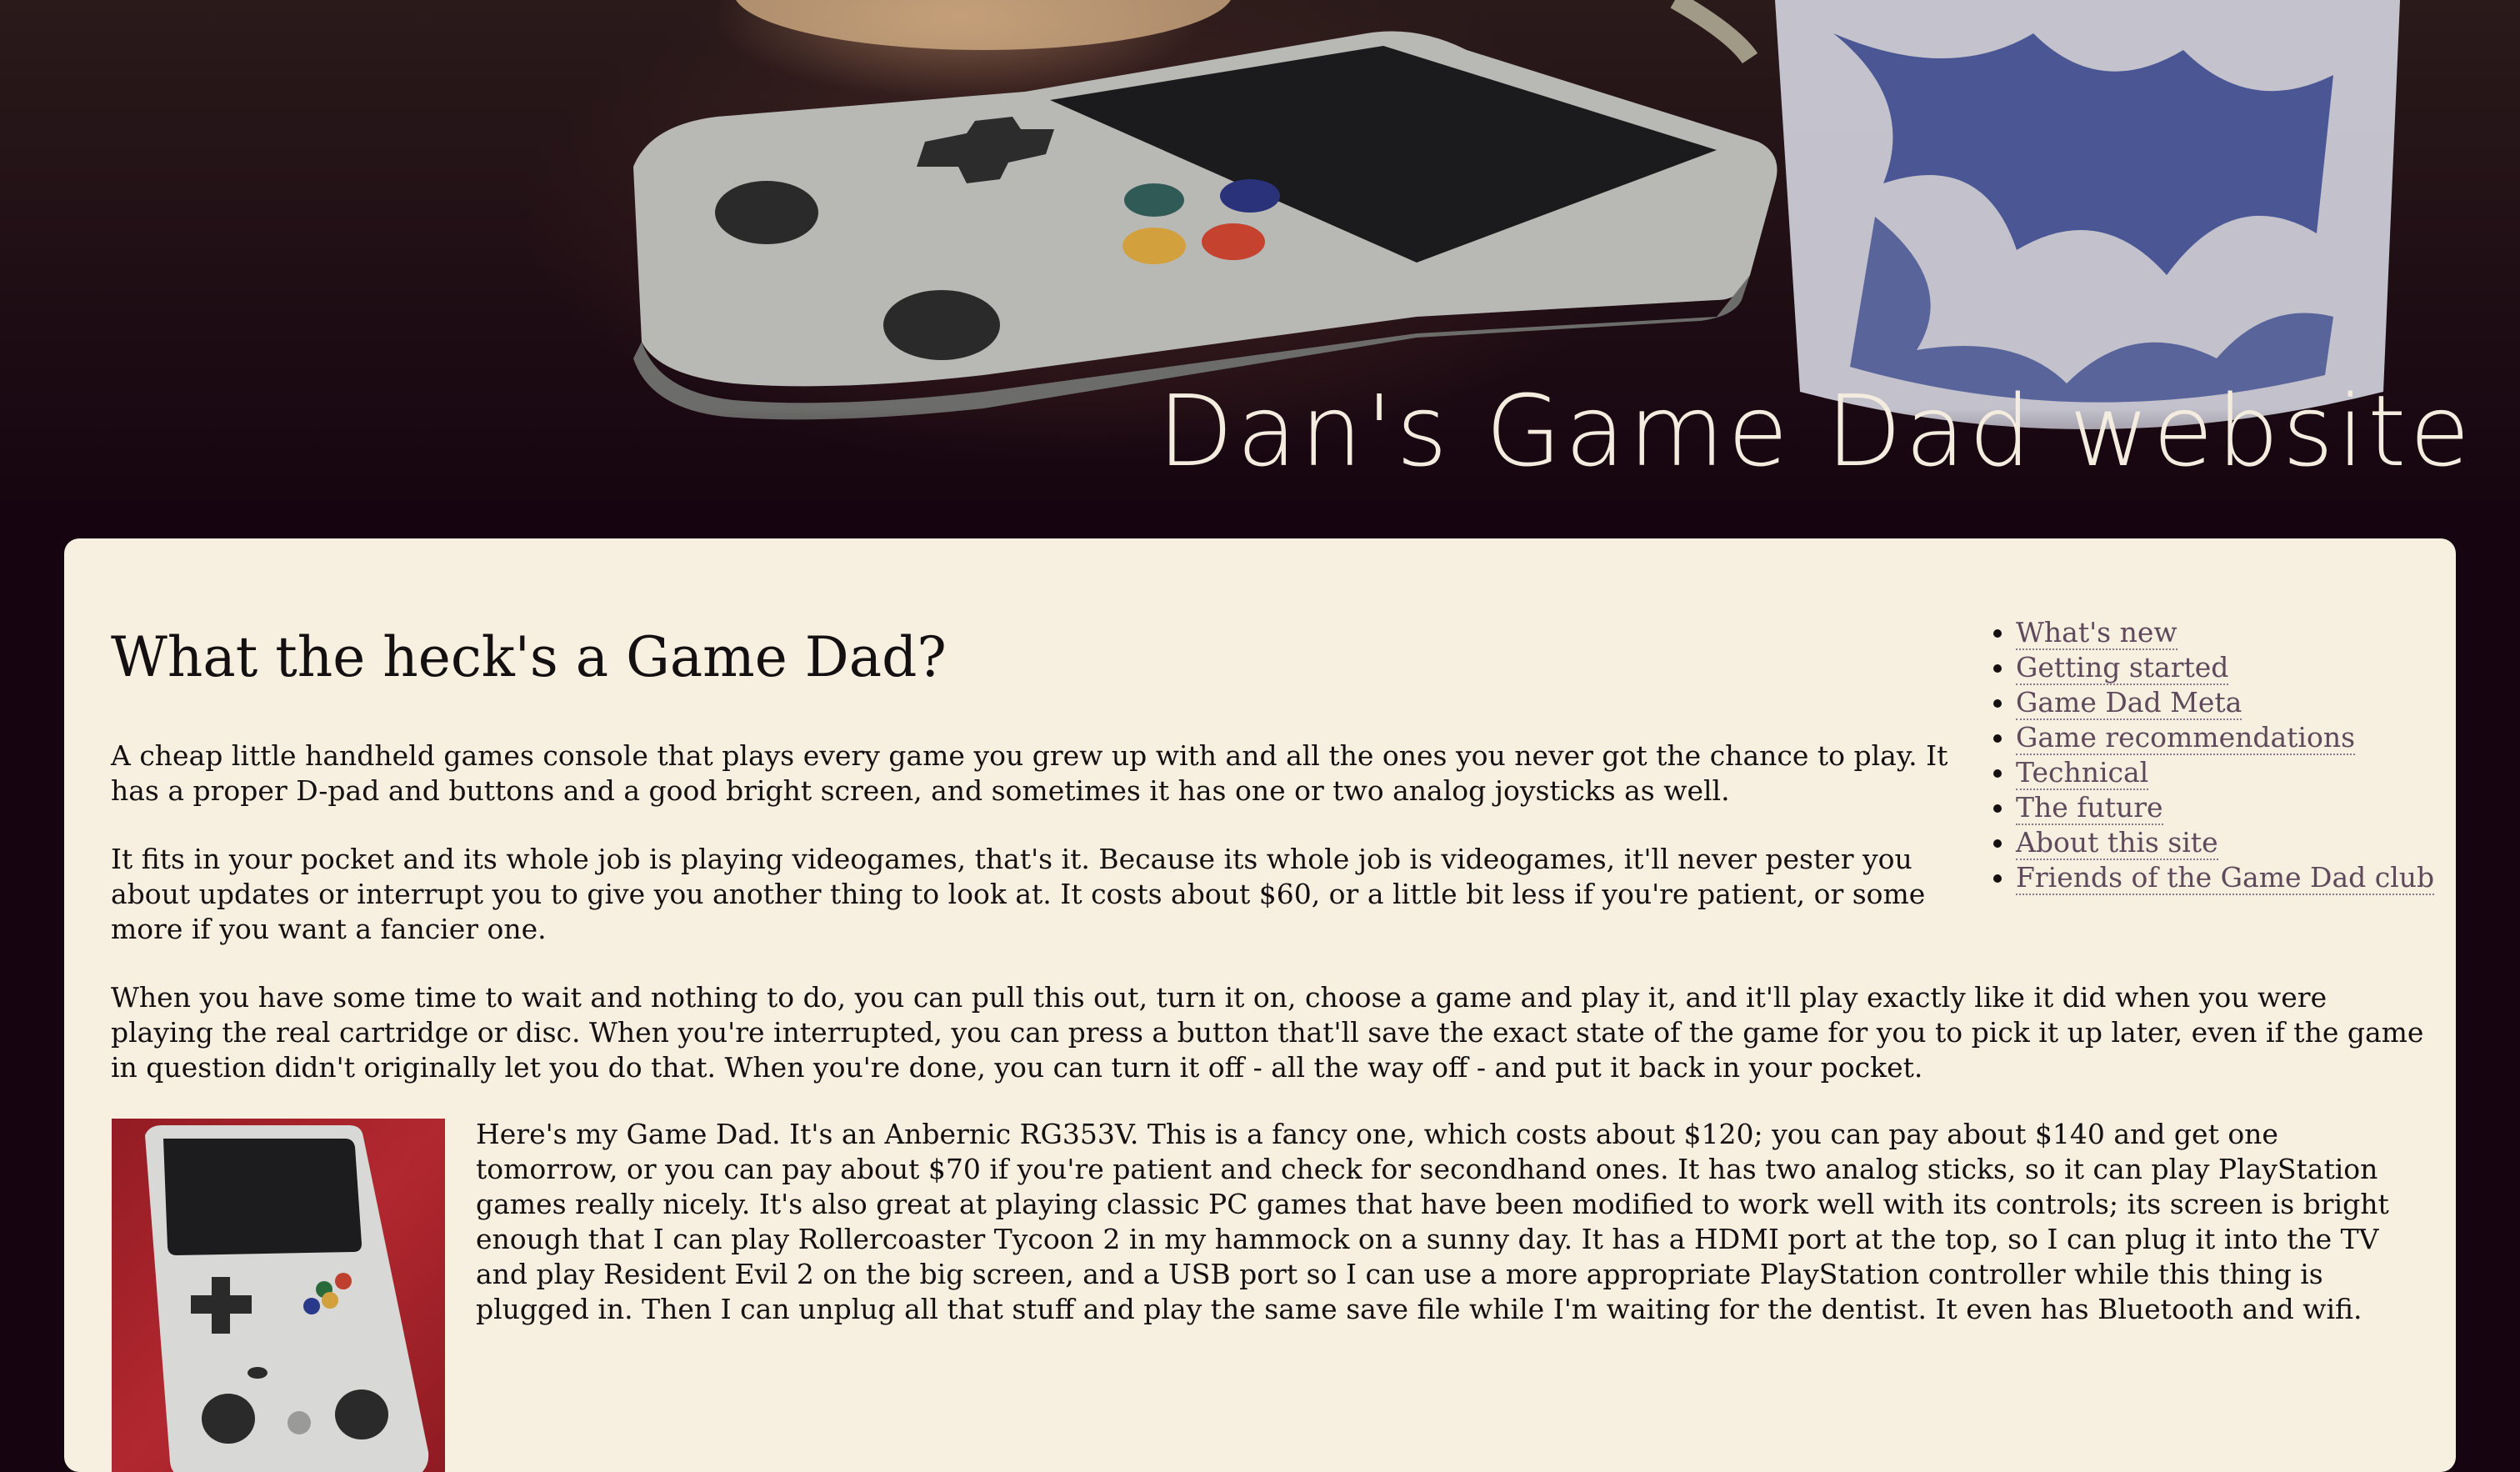 The height and width of the screenshot is (1472, 2520). What do you see at coordinates (2236, 772) in the screenshot?
I see `toc-item-technical: Technical` at bounding box center [2236, 772].